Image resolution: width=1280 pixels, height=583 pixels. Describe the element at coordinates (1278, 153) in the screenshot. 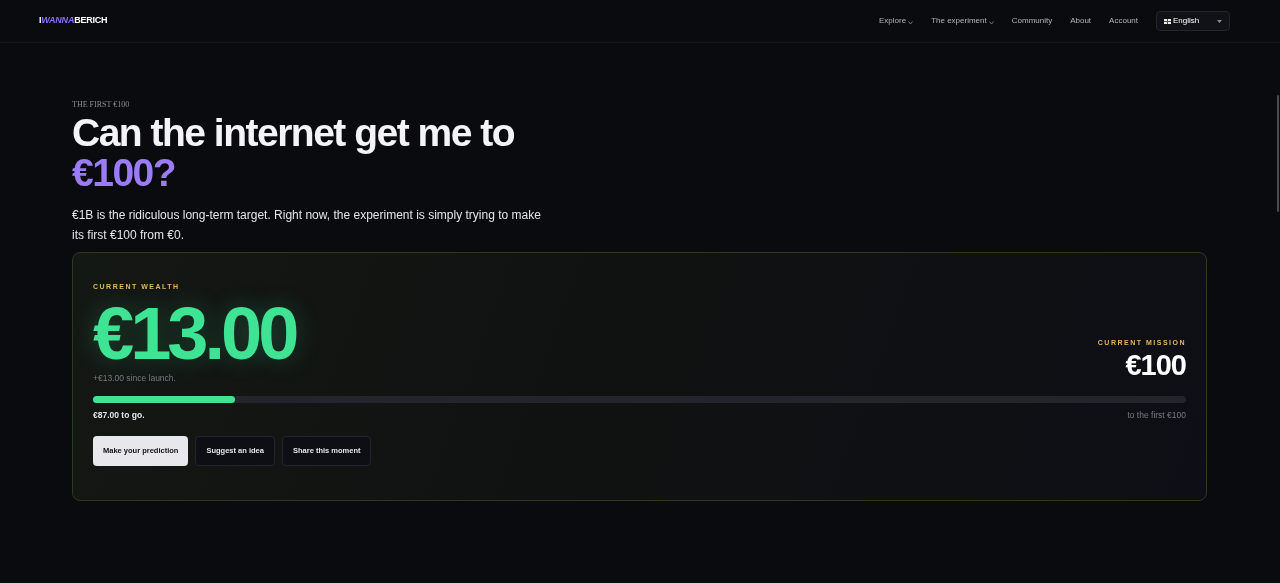

I see `scrollbar-thumb` at that location.